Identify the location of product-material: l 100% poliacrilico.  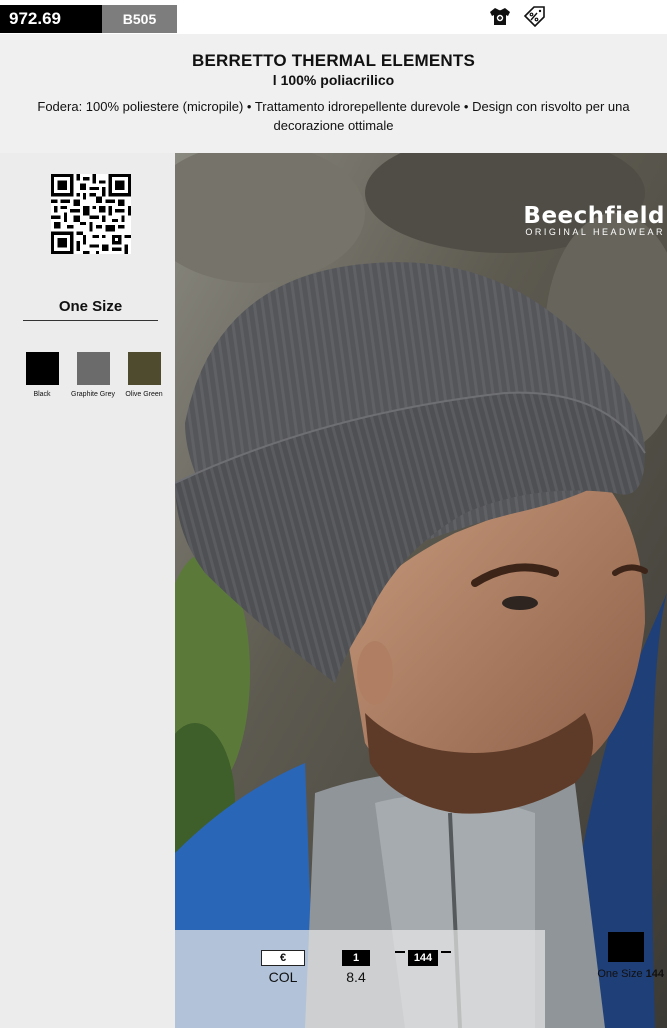
(333, 80).